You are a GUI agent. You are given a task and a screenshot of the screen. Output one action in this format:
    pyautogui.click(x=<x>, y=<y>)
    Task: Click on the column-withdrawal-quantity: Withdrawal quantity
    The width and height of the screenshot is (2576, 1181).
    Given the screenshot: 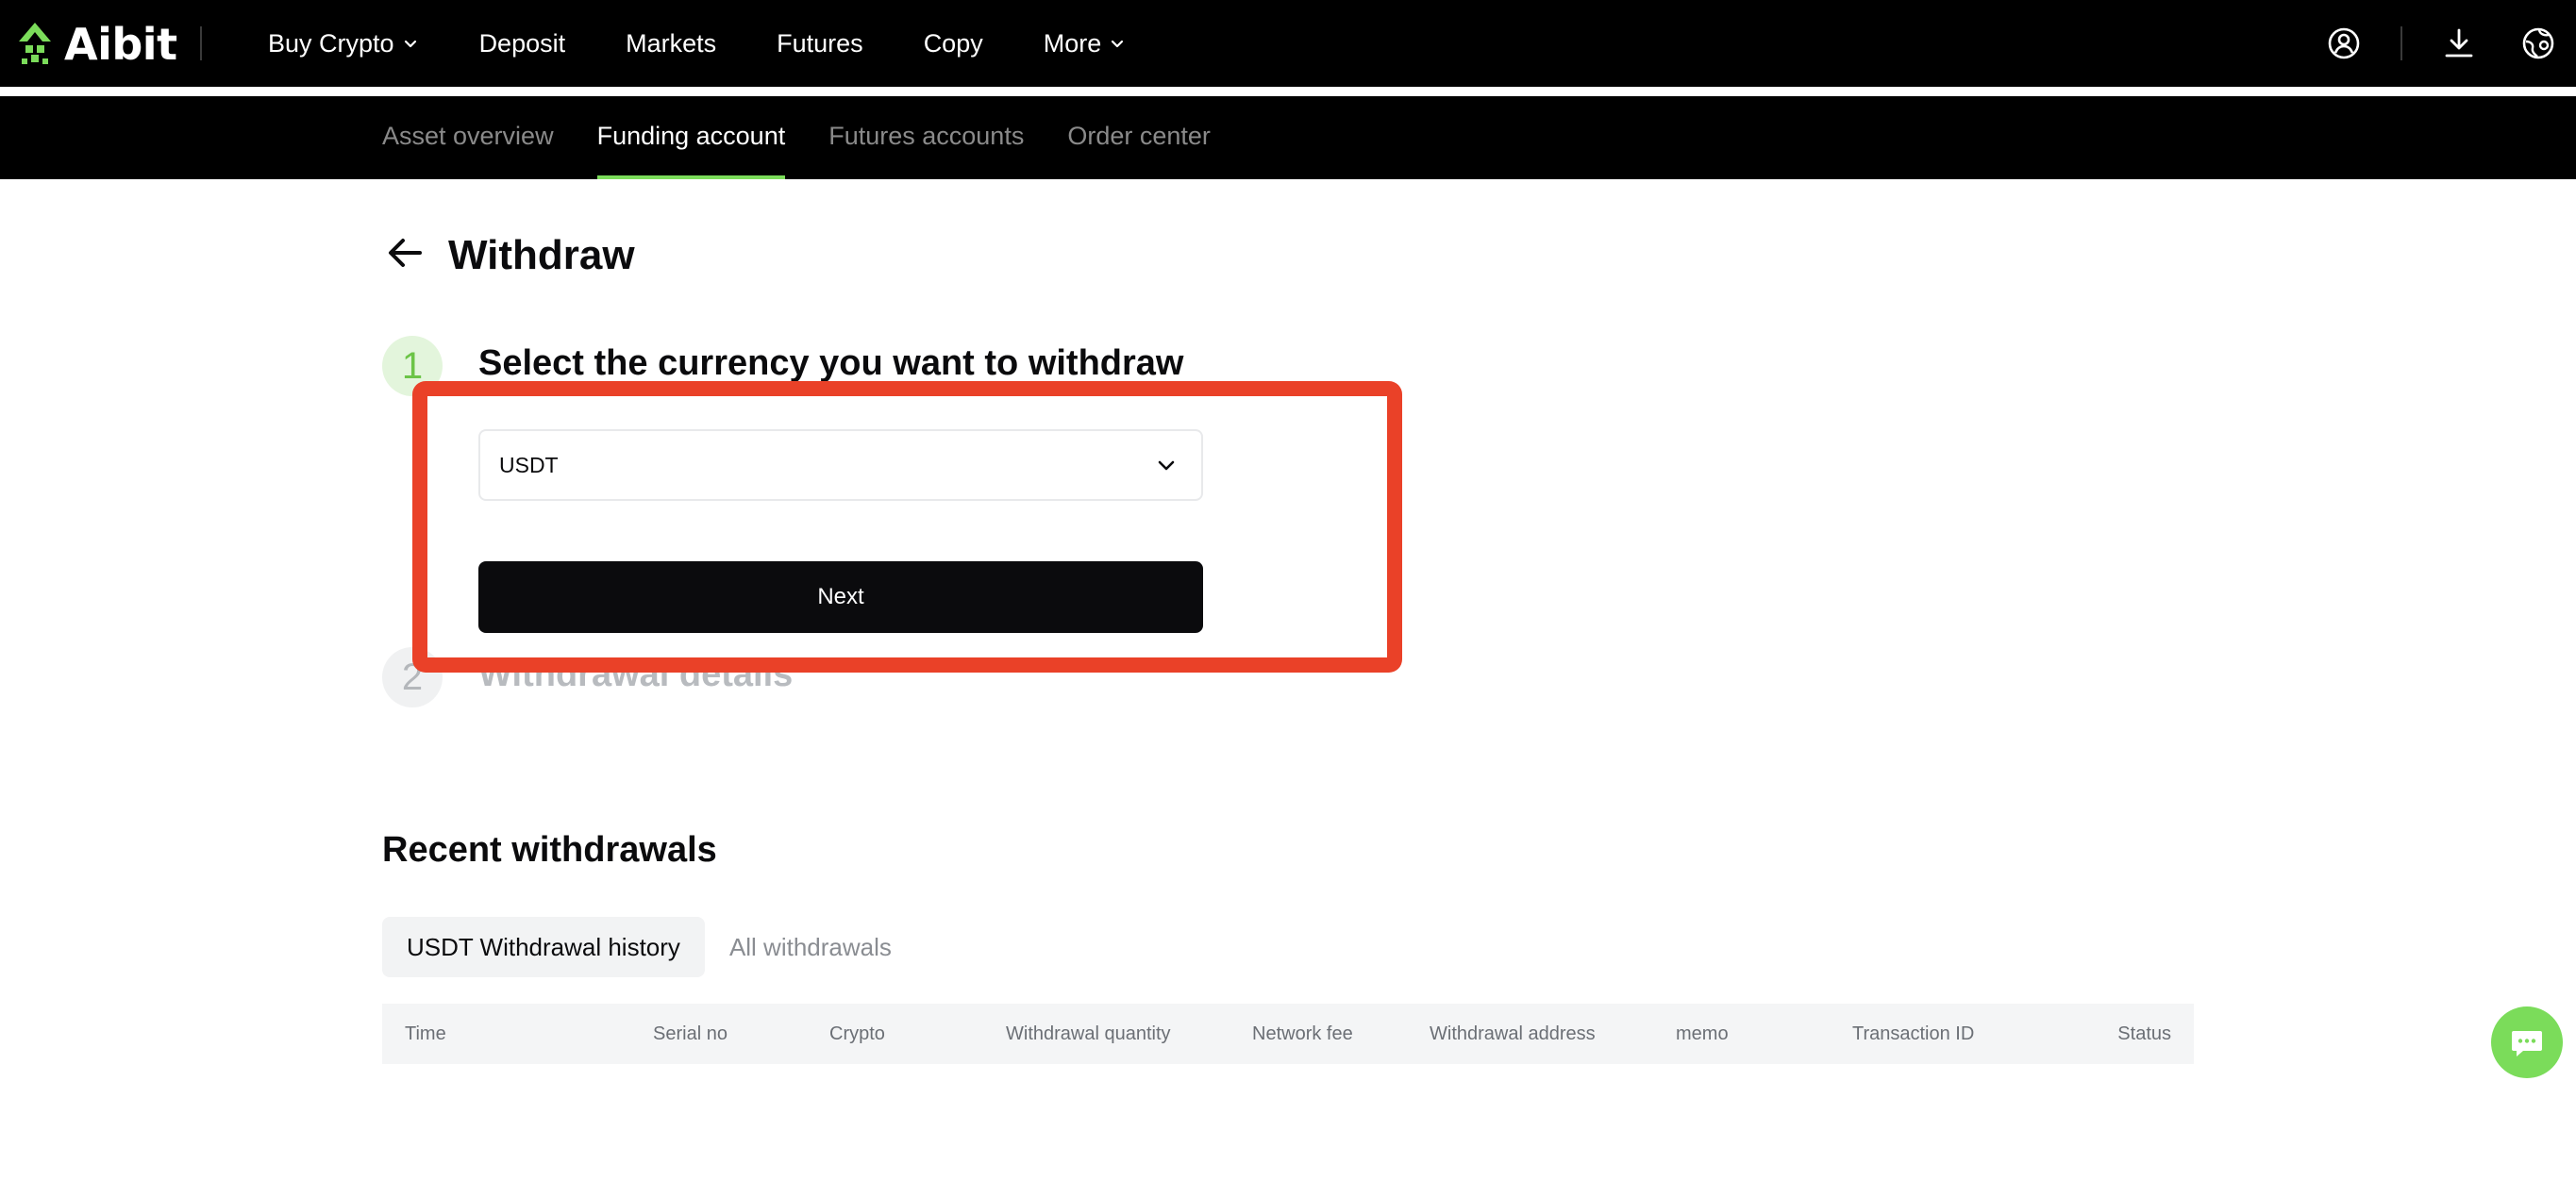 What is the action you would take?
    pyautogui.click(x=1088, y=1033)
    